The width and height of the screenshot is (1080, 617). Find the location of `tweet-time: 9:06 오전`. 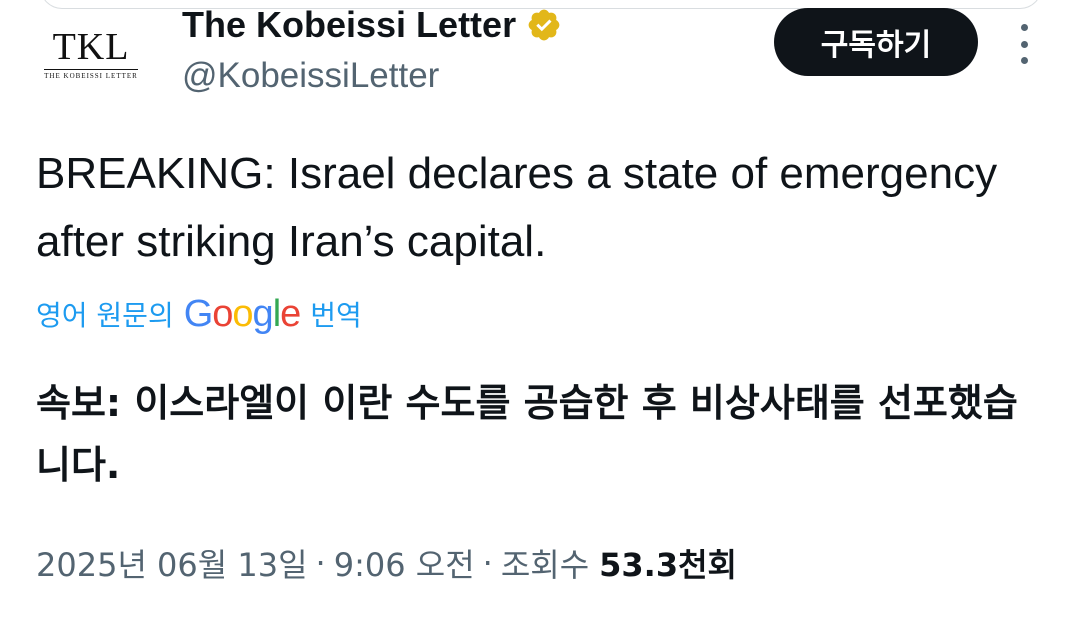

tweet-time: 9:06 오전 is located at coordinates (404, 563).